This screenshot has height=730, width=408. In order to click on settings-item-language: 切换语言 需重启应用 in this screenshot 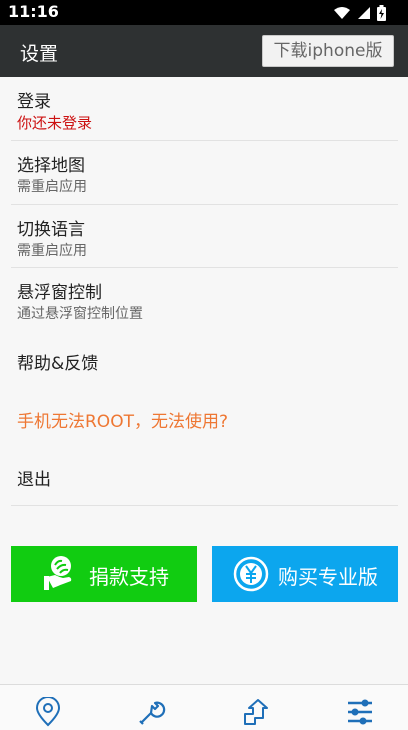, I will do `click(204, 236)`.